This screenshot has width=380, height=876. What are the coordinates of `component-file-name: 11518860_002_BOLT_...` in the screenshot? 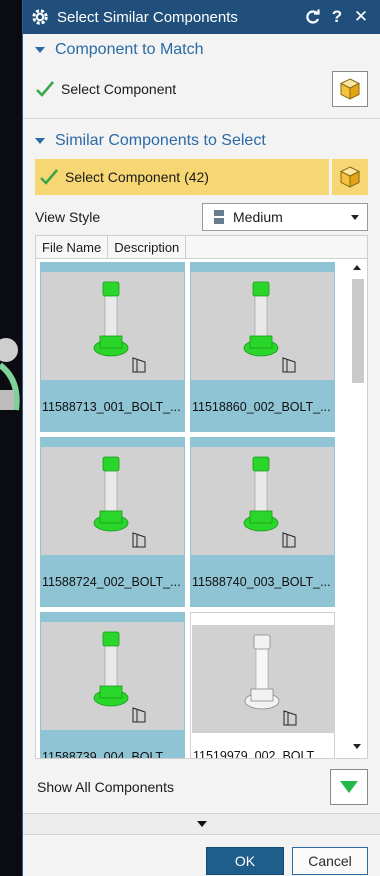 It's located at (261, 407).